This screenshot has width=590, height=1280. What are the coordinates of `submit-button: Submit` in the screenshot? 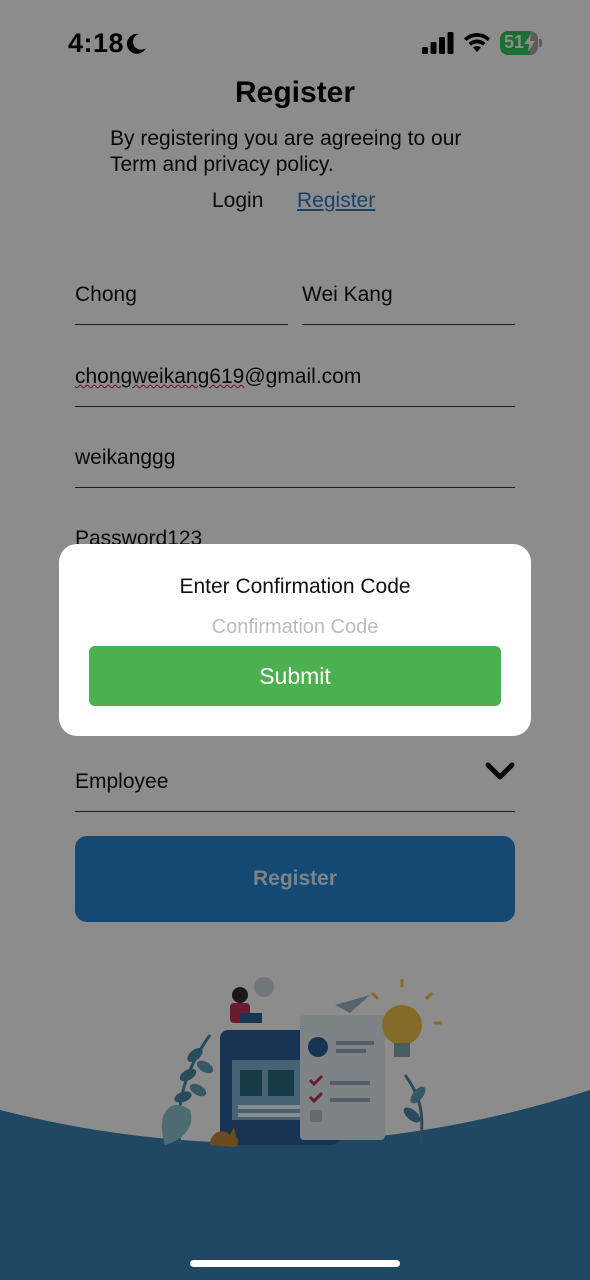 It's located at (295, 676).